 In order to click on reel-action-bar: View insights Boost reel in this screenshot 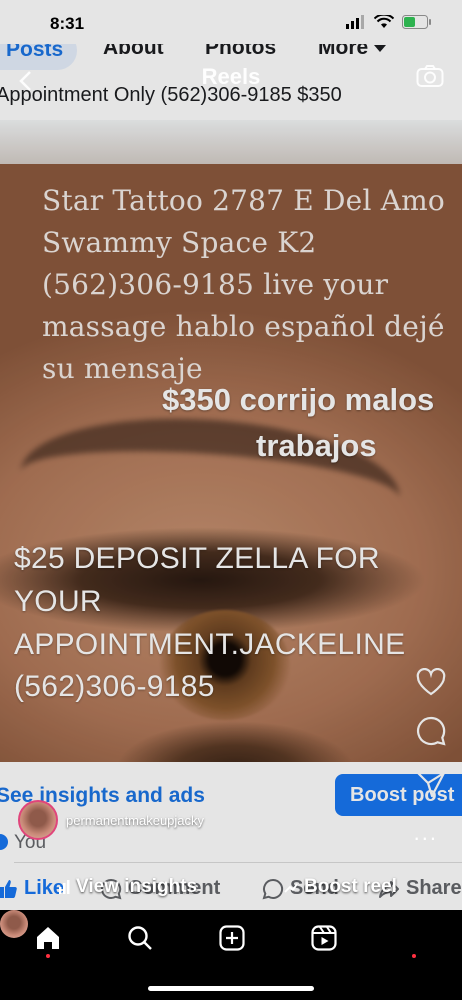, I will do `click(231, 888)`.